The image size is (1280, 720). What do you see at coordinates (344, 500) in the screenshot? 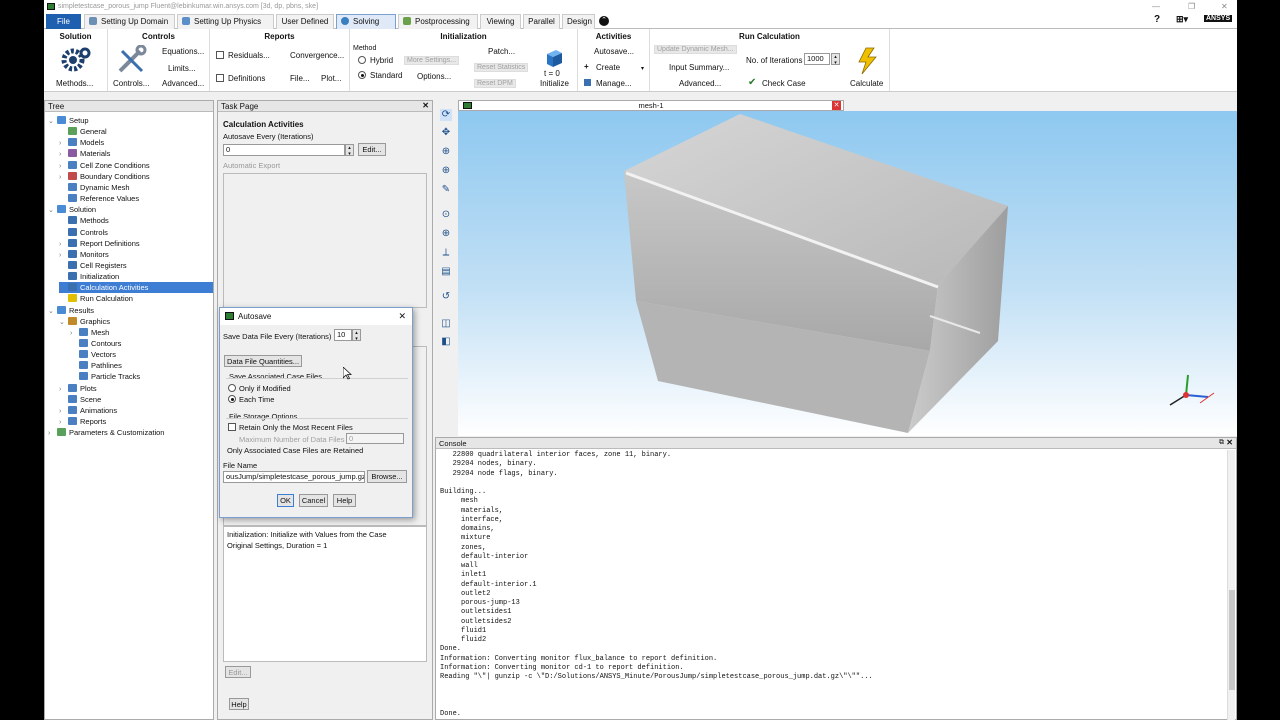
I see `dialog-help-button: Help` at bounding box center [344, 500].